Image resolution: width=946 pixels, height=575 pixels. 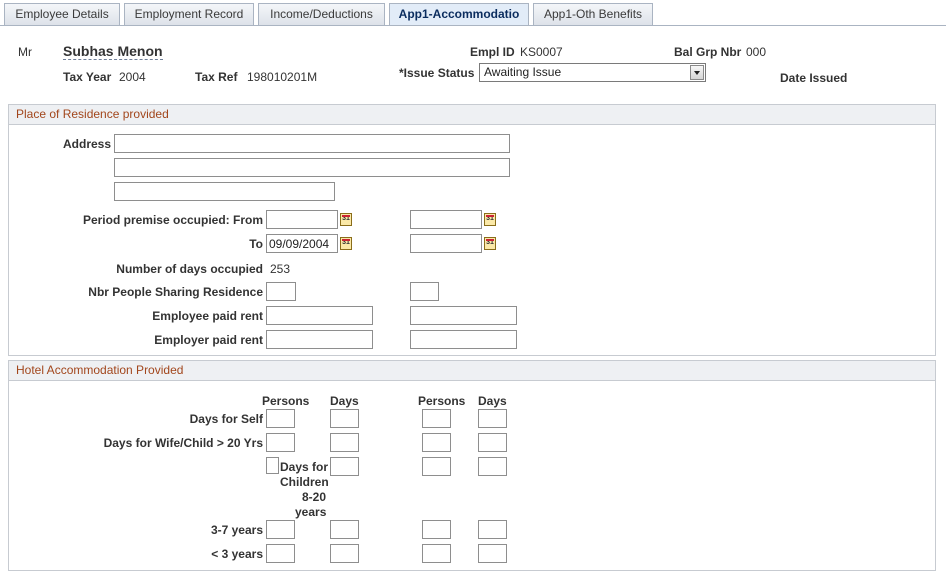 I want to click on residence-section-title: Place of Residence provided, so click(x=472, y=114).